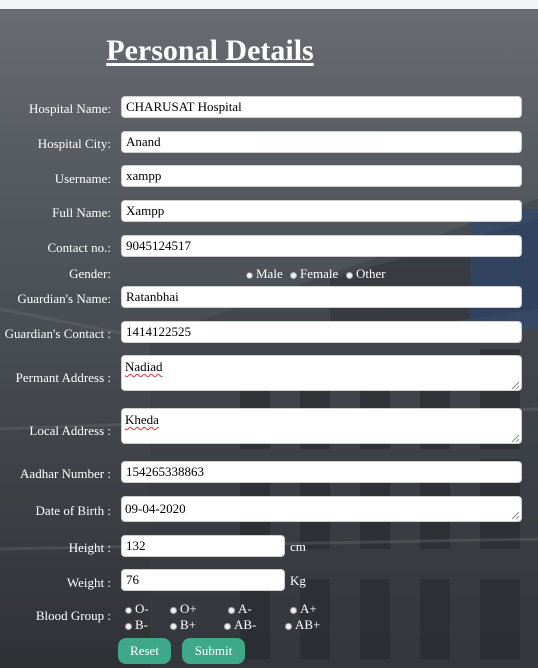  Describe the element at coordinates (137, 609) in the screenshot. I see `blood-o-neg-radio: O-` at that location.